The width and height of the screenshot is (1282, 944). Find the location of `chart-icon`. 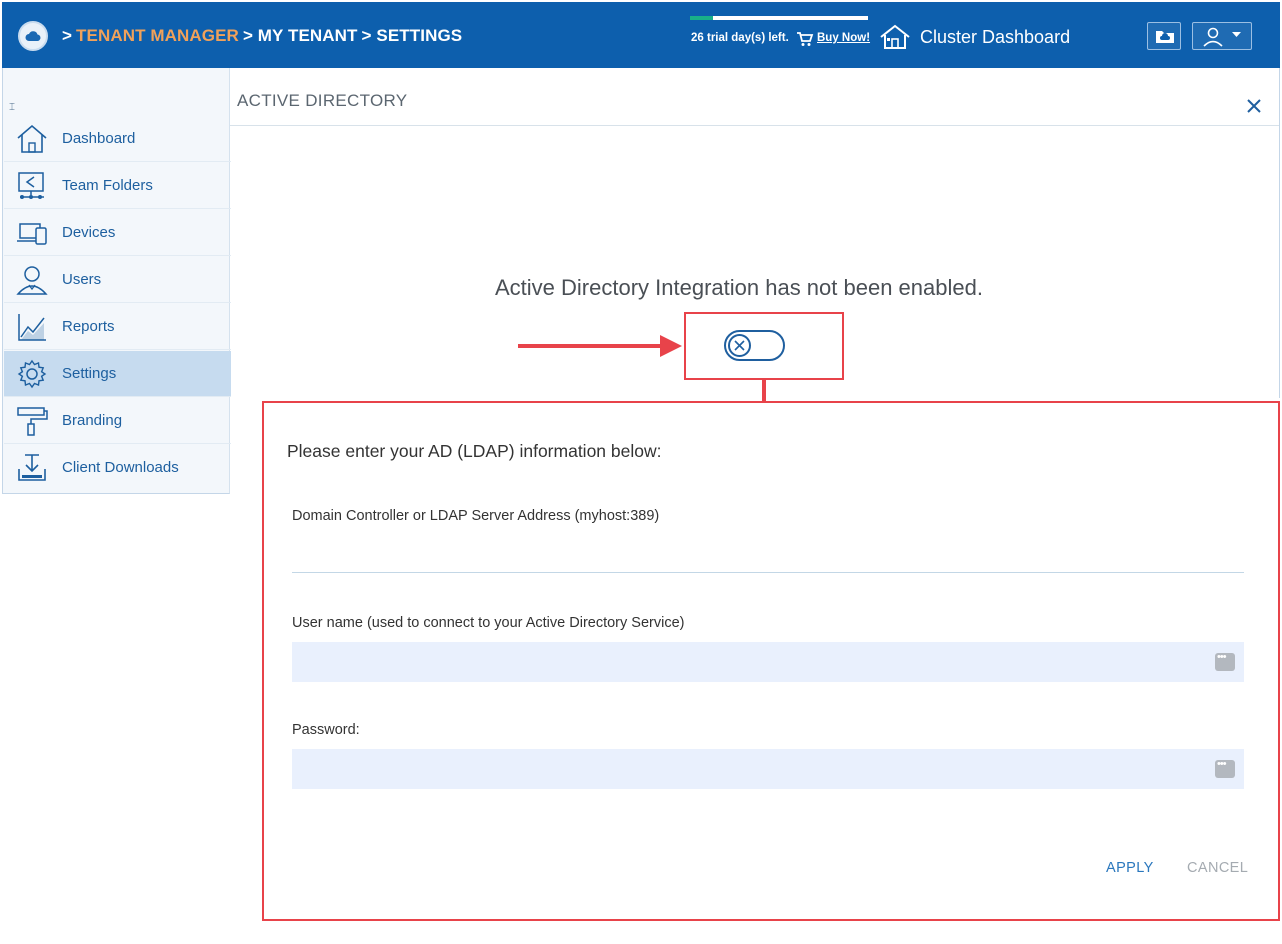

chart-icon is located at coordinates (32, 327).